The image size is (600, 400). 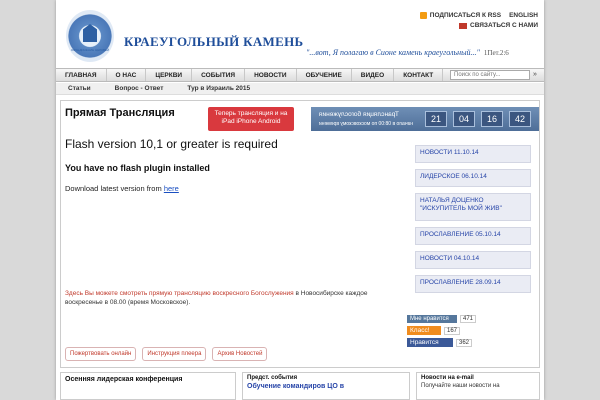 I want to click on nav-item-news: НОВОСТИ, so click(x=271, y=75).